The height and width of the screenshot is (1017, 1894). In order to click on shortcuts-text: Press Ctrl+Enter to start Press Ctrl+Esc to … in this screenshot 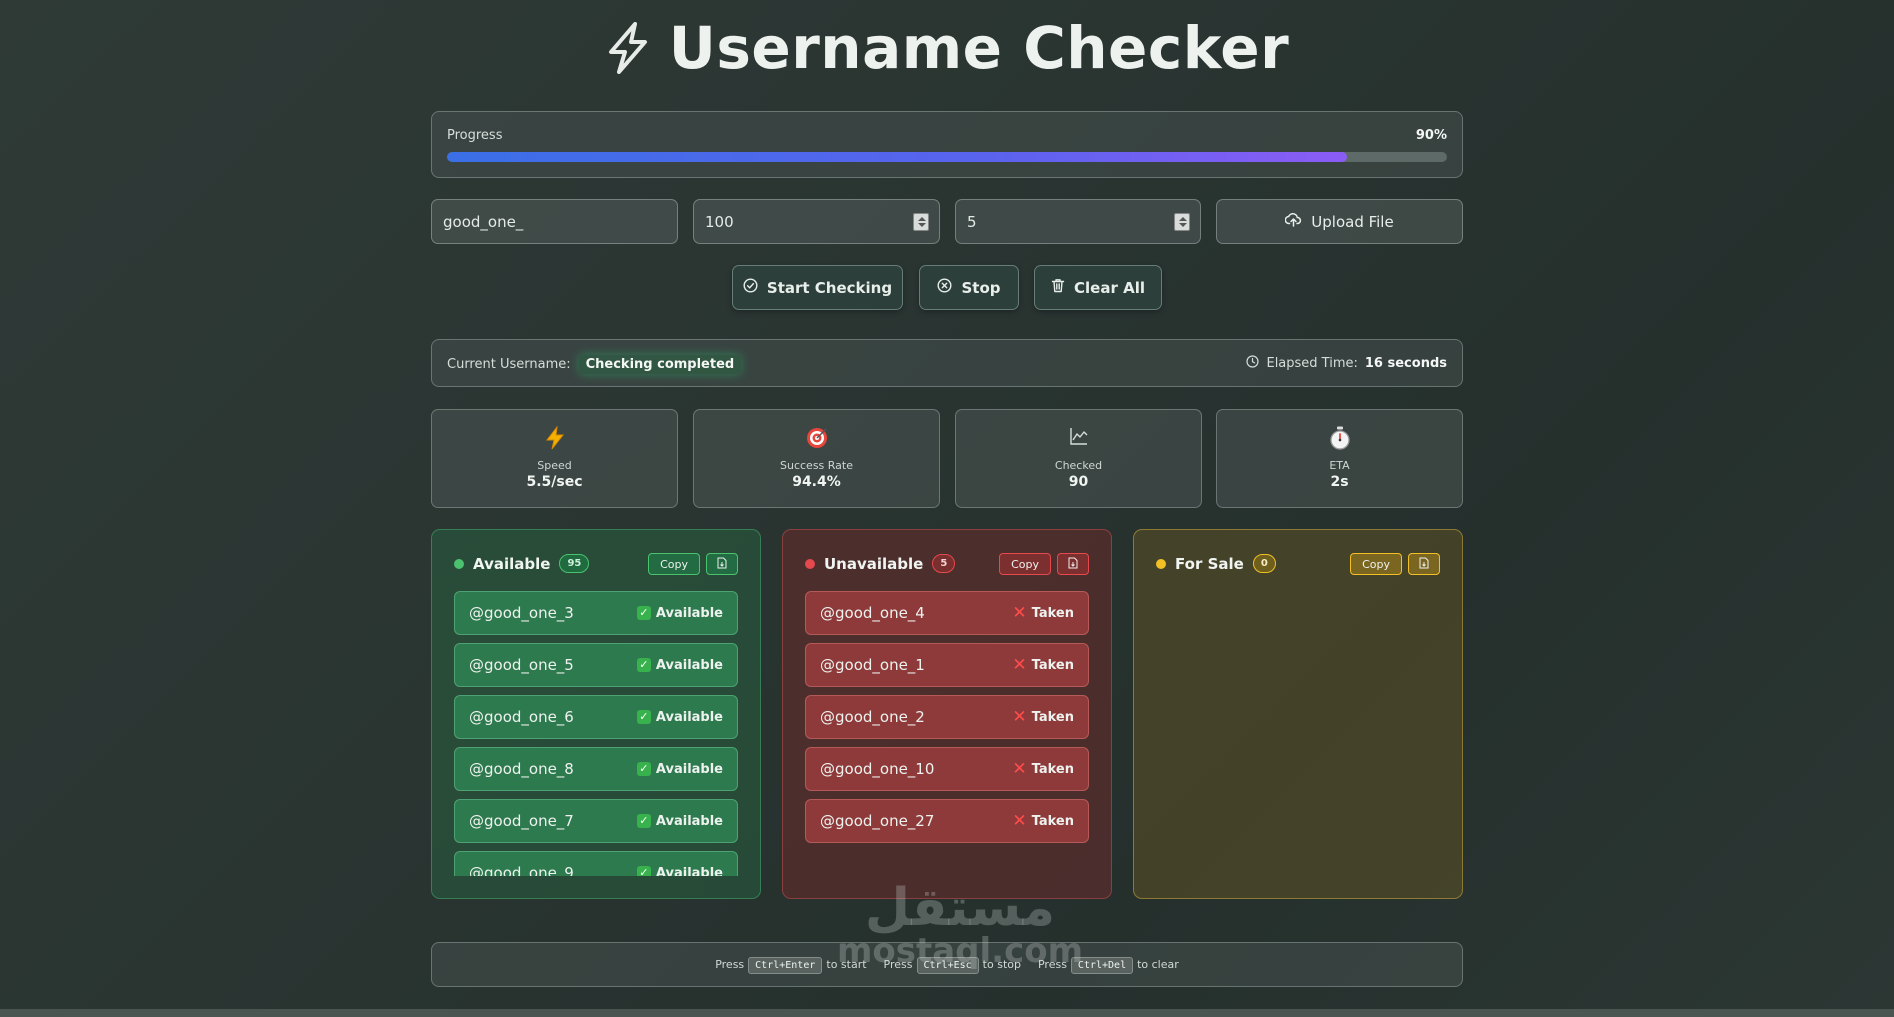, I will do `click(947, 965)`.